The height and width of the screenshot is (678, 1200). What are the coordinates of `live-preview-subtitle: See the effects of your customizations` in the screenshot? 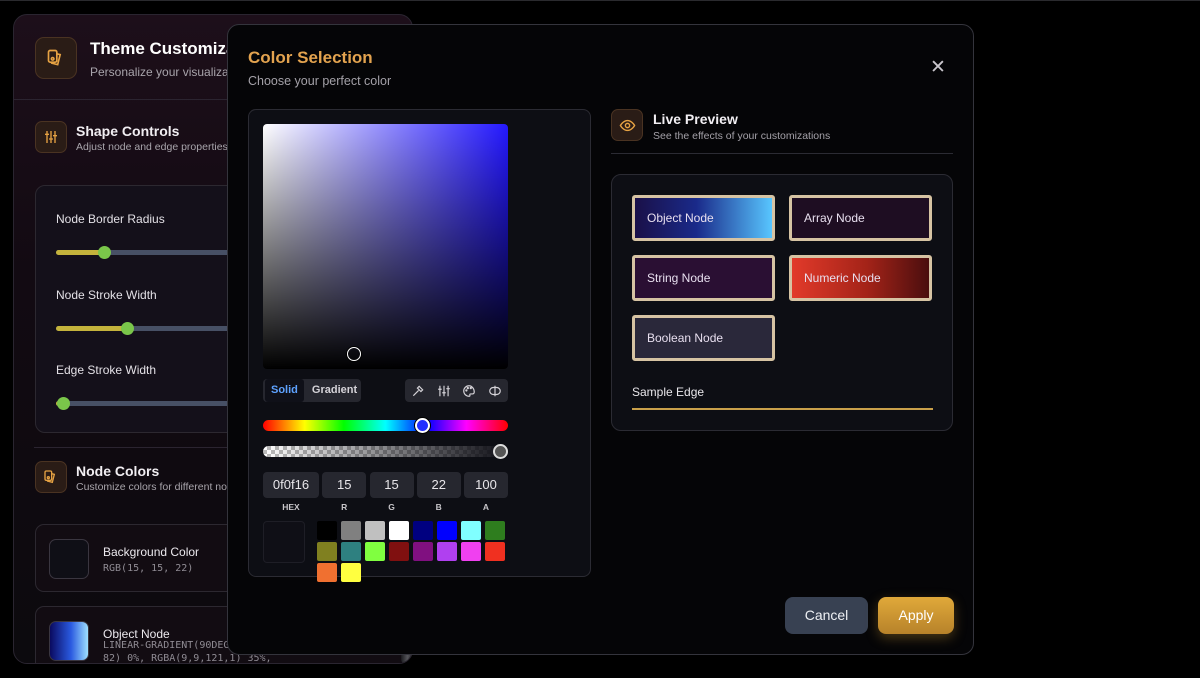 It's located at (742, 136).